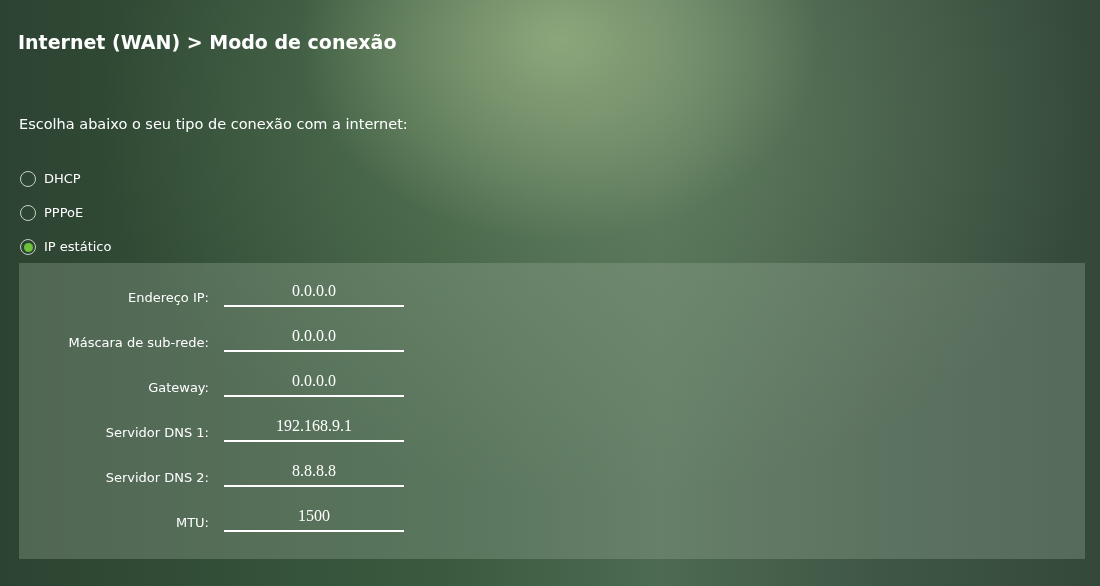  I want to click on field-label: Máscara de sub-rede:, so click(138, 343).